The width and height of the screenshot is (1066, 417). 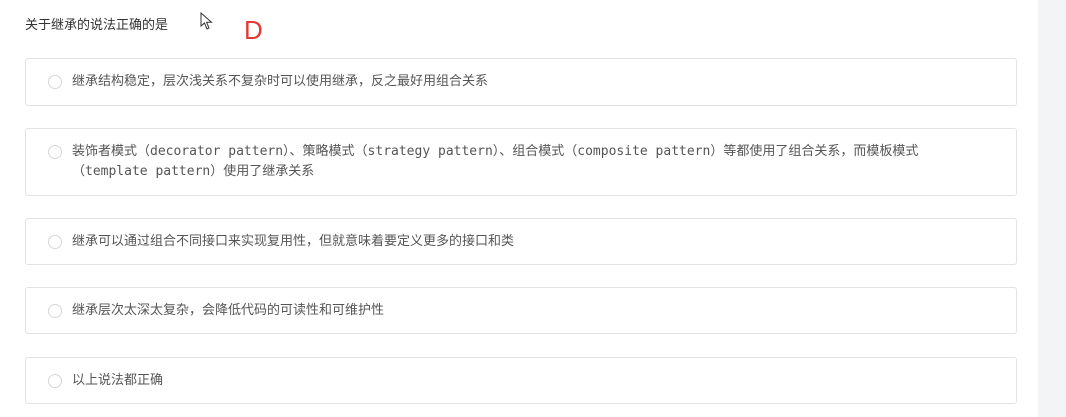 What do you see at coordinates (253, 30) in the screenshot?
I see `answer-annotation: D` at bounding box center [253, 30].